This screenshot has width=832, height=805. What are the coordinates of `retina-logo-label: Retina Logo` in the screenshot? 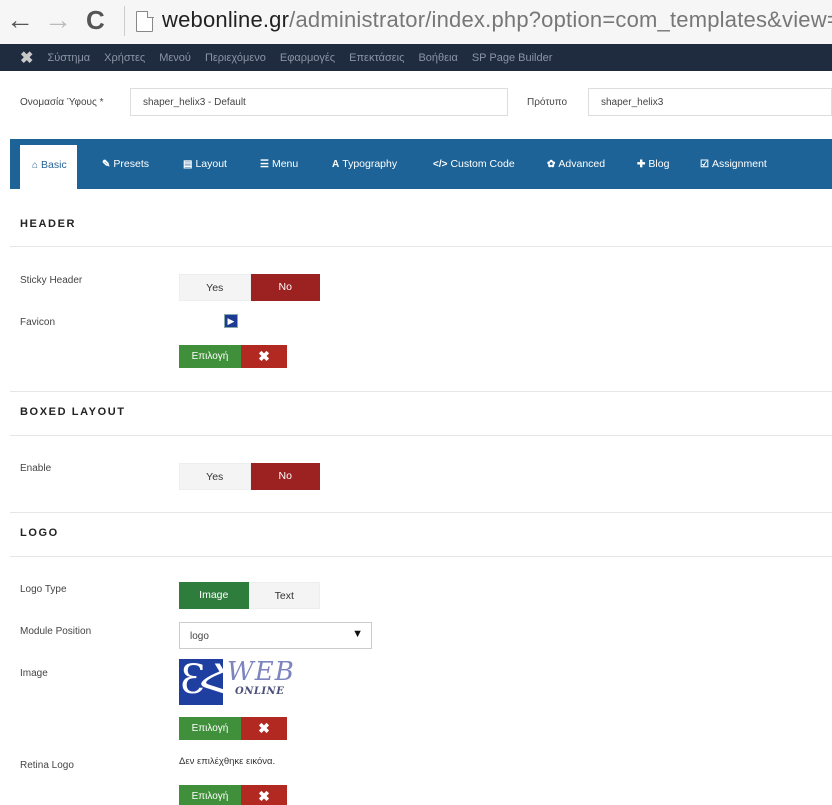 It's located at (47, 765).